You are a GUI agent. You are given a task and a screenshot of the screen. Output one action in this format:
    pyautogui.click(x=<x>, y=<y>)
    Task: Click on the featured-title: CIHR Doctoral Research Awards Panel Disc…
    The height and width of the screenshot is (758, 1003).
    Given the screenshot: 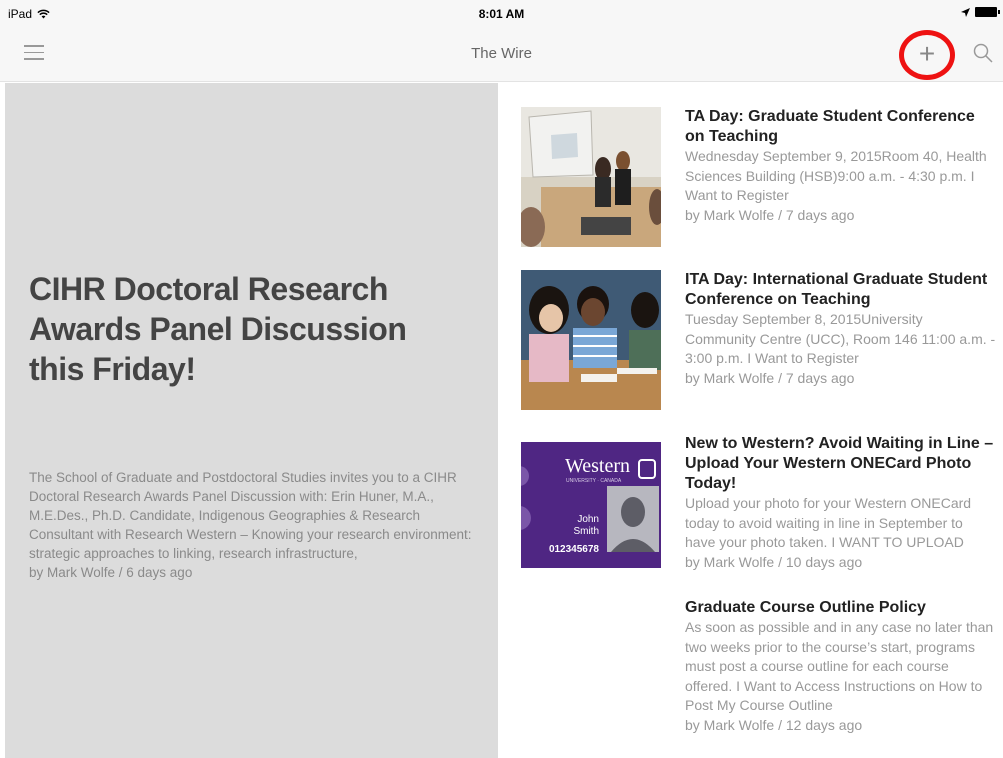 What is the action you would take?
    pyautogui.click(x=218, y=329)
    